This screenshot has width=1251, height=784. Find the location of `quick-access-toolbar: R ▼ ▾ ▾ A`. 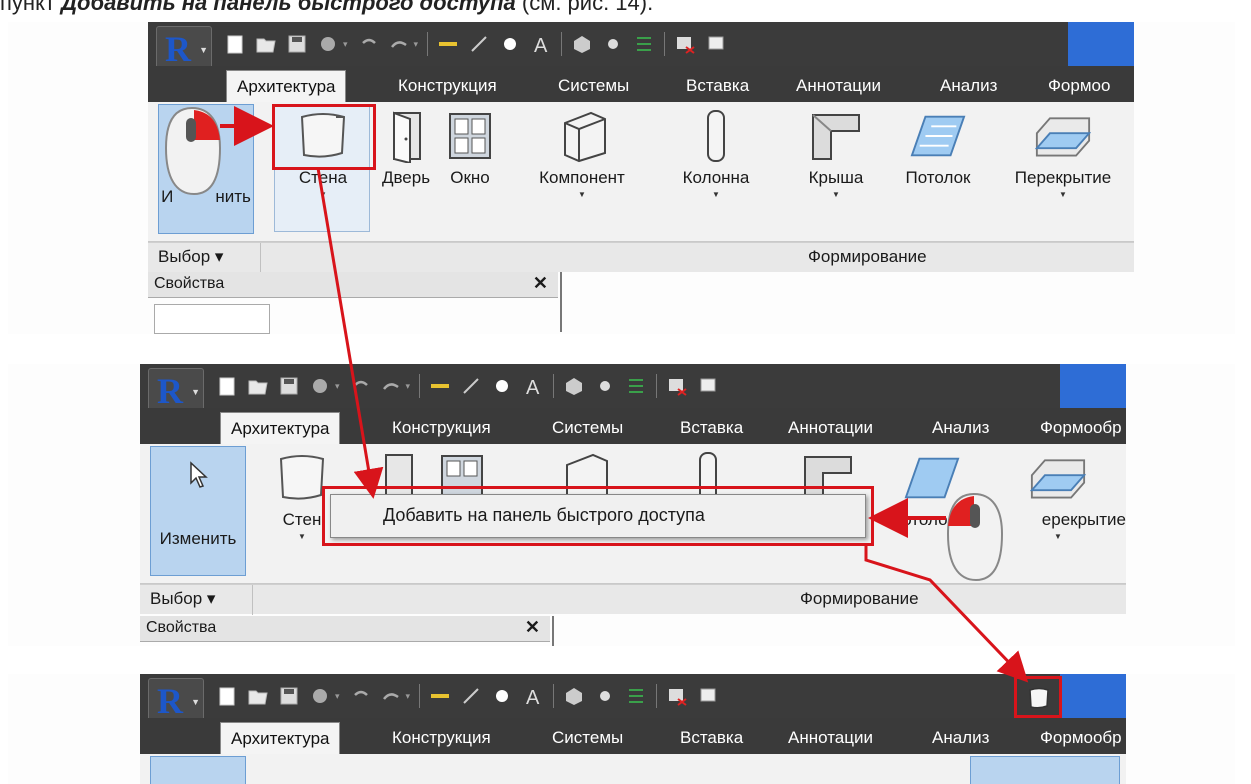

quick-access-toolbar: R ▼ ▾ ▾ A is located at coordinates (641, 46).